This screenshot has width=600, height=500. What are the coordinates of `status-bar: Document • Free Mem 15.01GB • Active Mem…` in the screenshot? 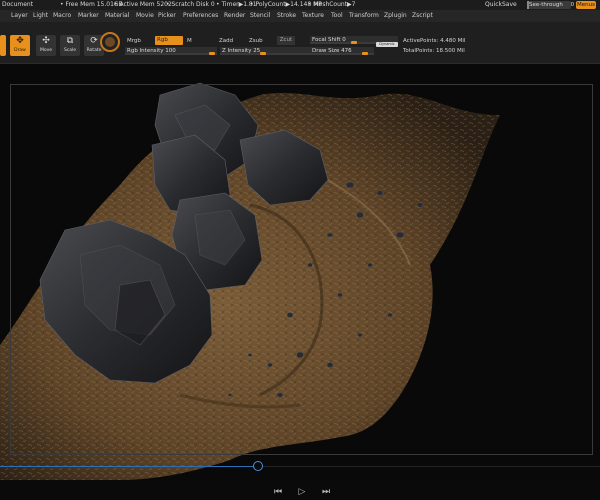 It's located at (300, 5).